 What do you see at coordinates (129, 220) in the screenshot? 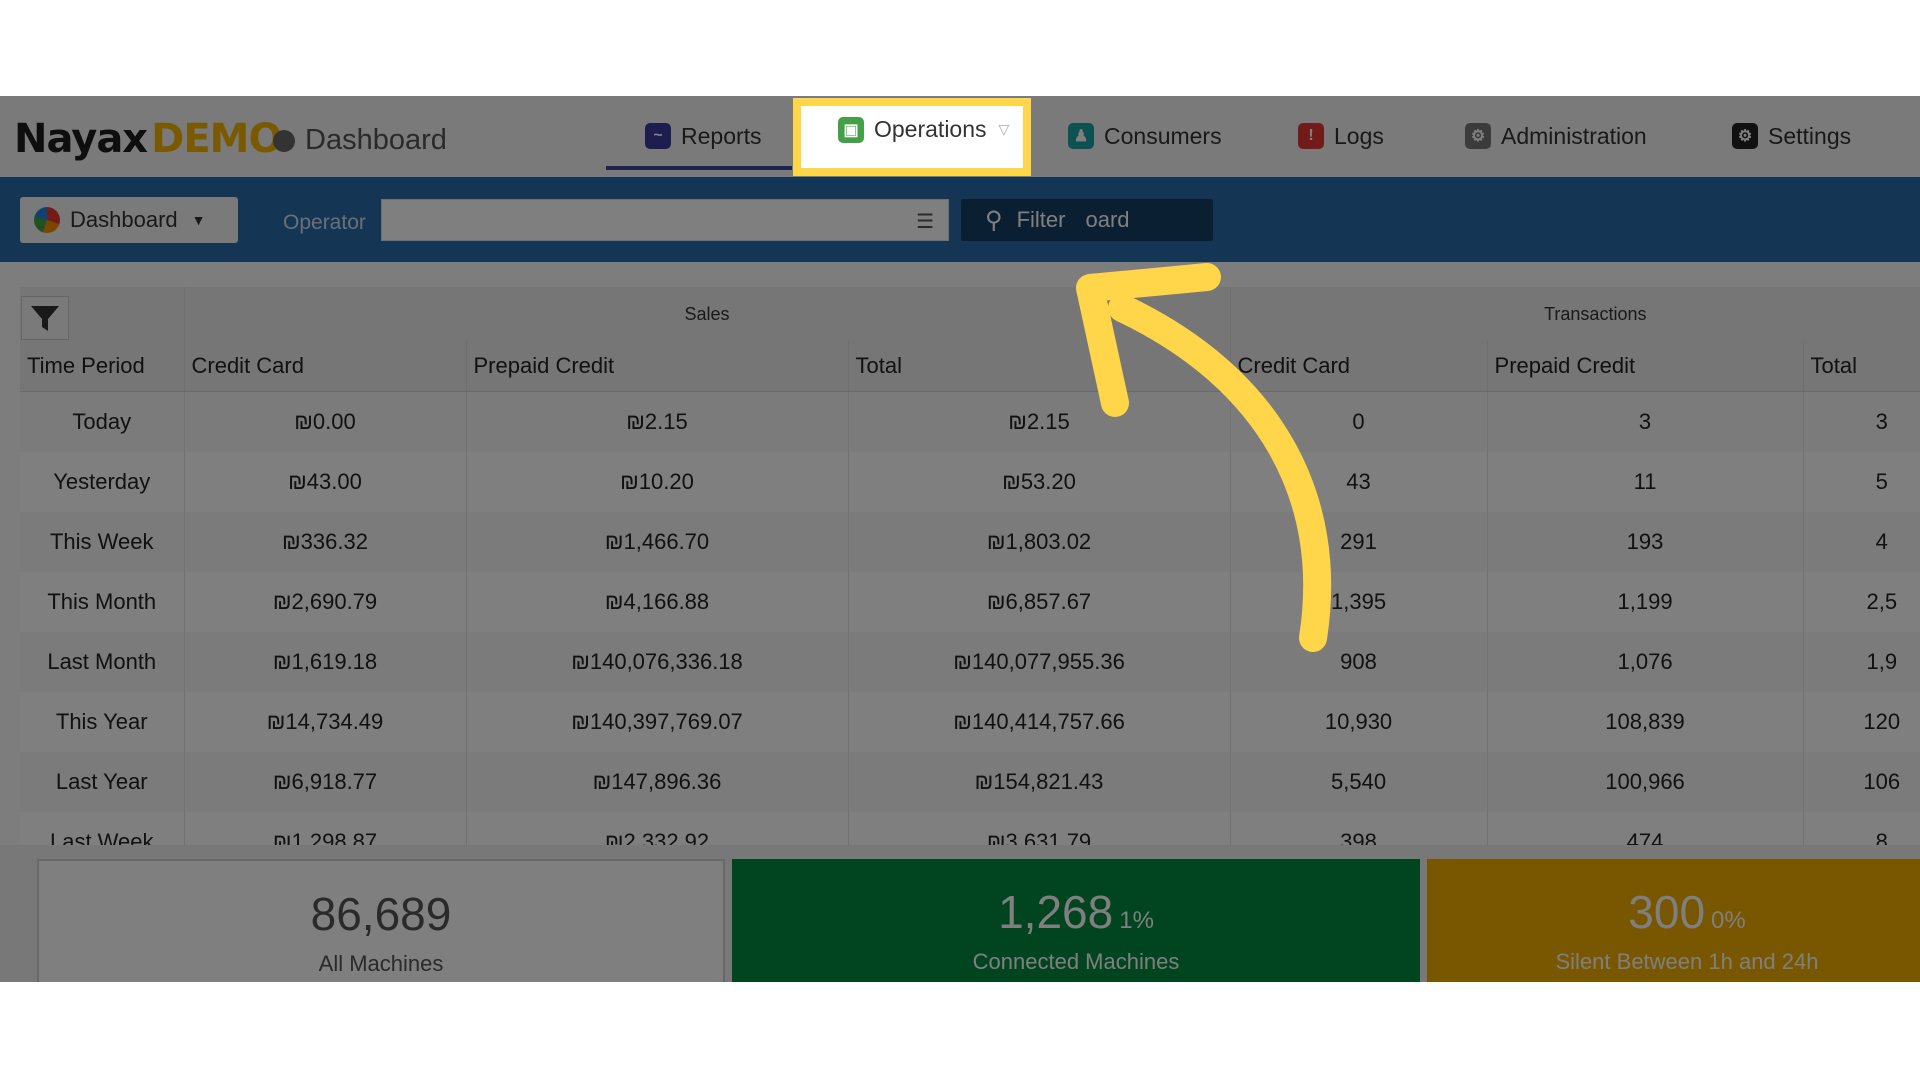
I see `dashboard-dropdown: Dashboard ▼` at bounding box center [129, 220].